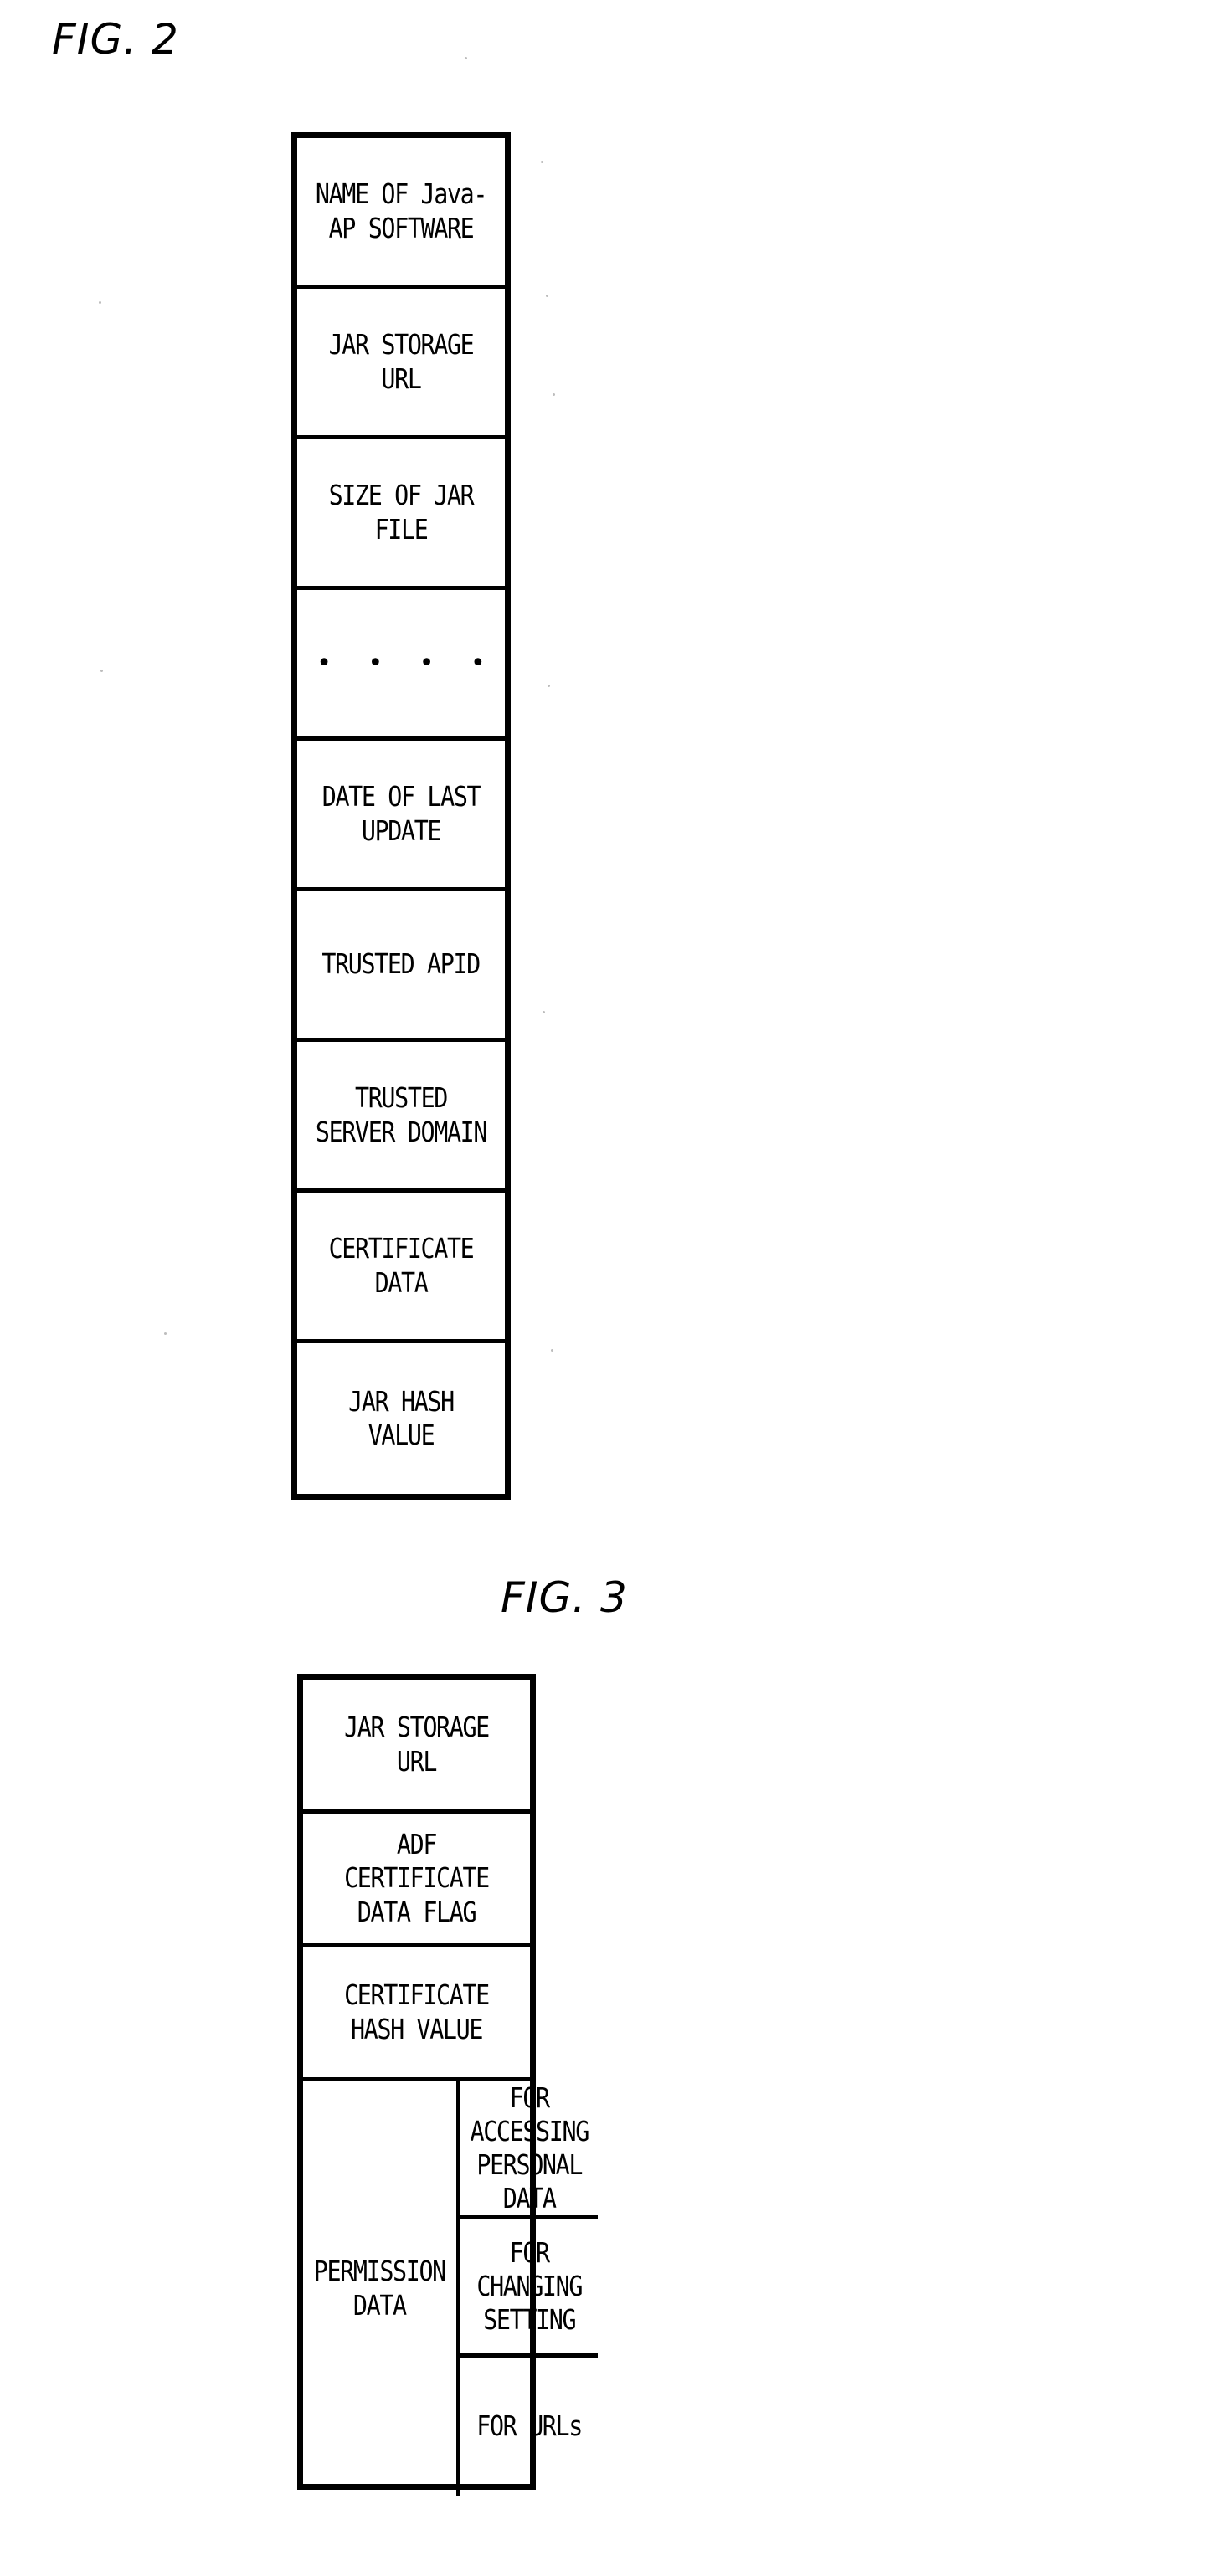 Image resolution: width=1219 pixels, height=2576 pixels. I want to click on table-row: SIZE OF JAR FILE, so click(401, 514).